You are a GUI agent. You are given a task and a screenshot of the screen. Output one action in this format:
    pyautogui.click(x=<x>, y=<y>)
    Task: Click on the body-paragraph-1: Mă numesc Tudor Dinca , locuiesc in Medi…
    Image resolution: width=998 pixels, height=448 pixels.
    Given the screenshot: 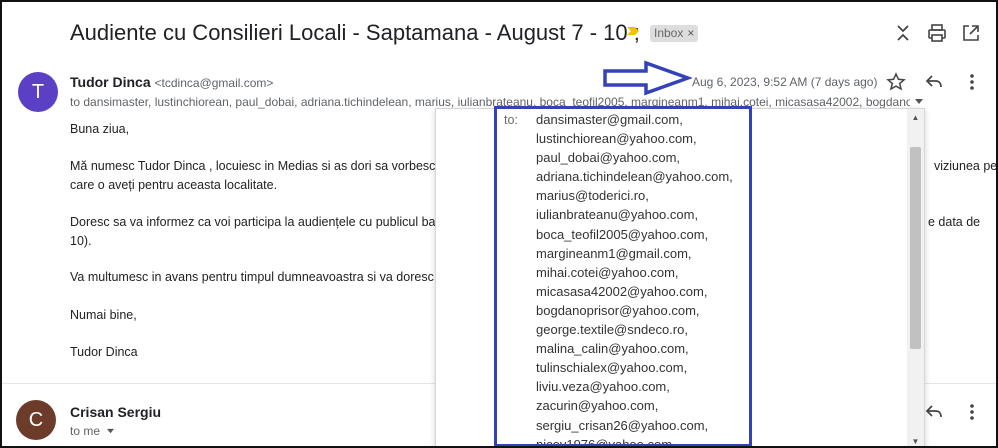 What is the action you would take?
    pyautogui.click(x=253, y=166)
    